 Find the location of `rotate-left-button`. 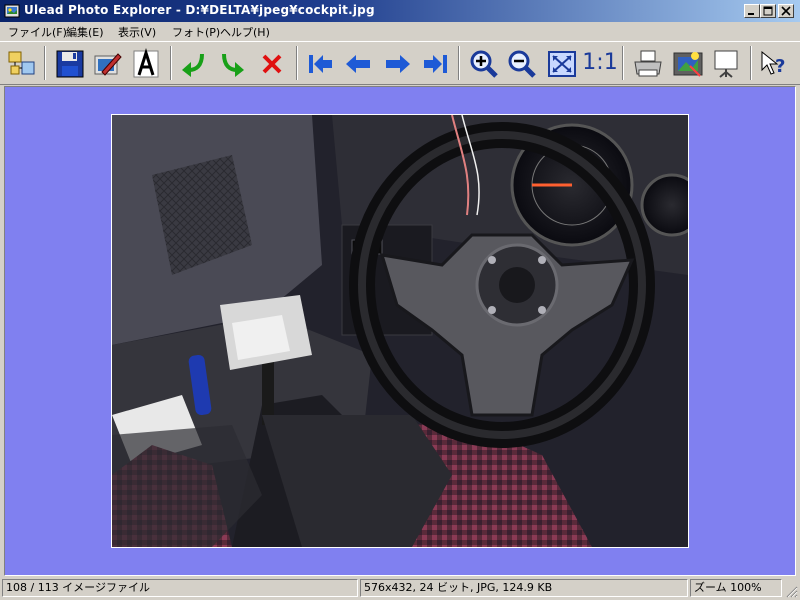

rotate-left-button is located at coordinates (194, 64).